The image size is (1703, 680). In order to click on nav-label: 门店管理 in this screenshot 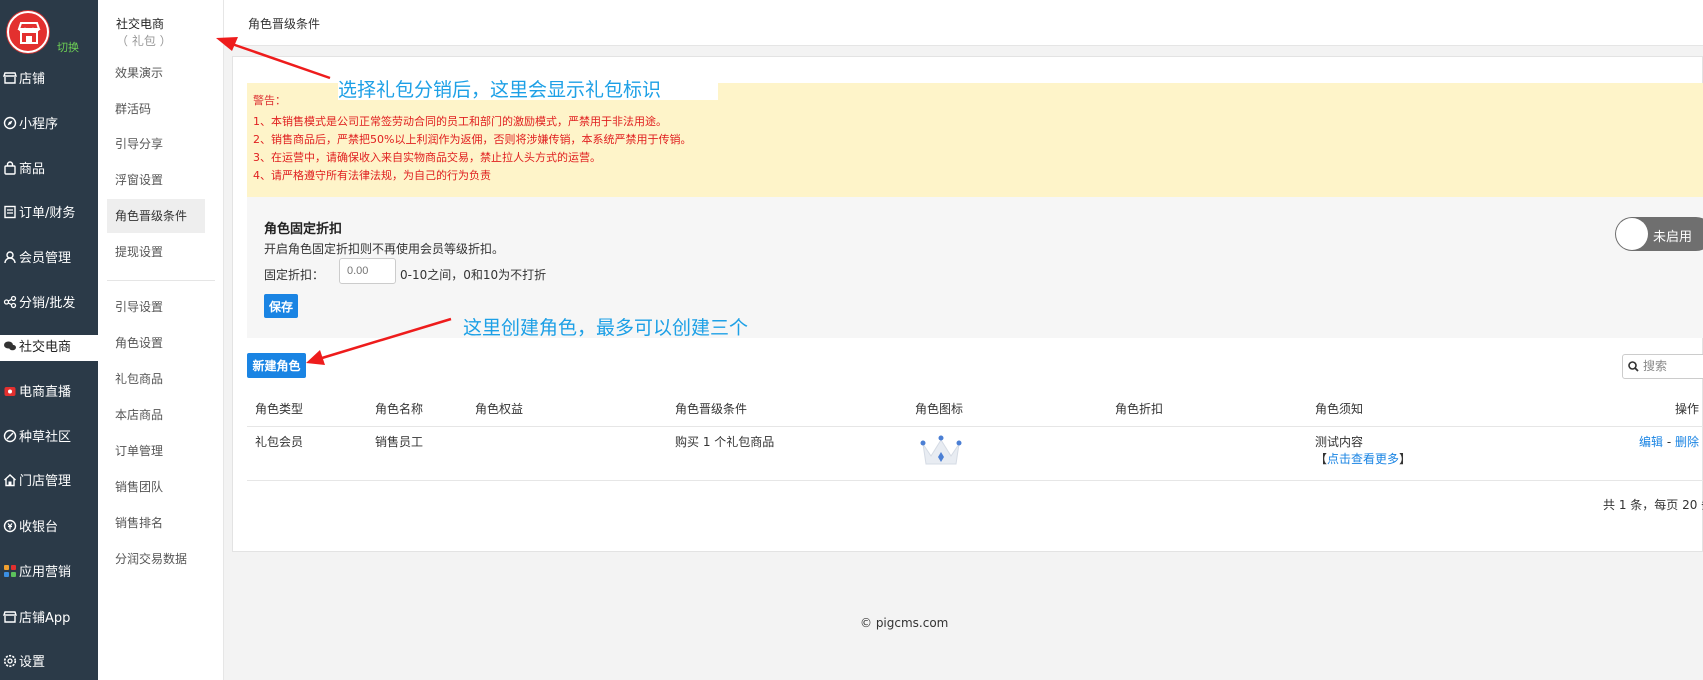, I will do `click(45, 481)`.